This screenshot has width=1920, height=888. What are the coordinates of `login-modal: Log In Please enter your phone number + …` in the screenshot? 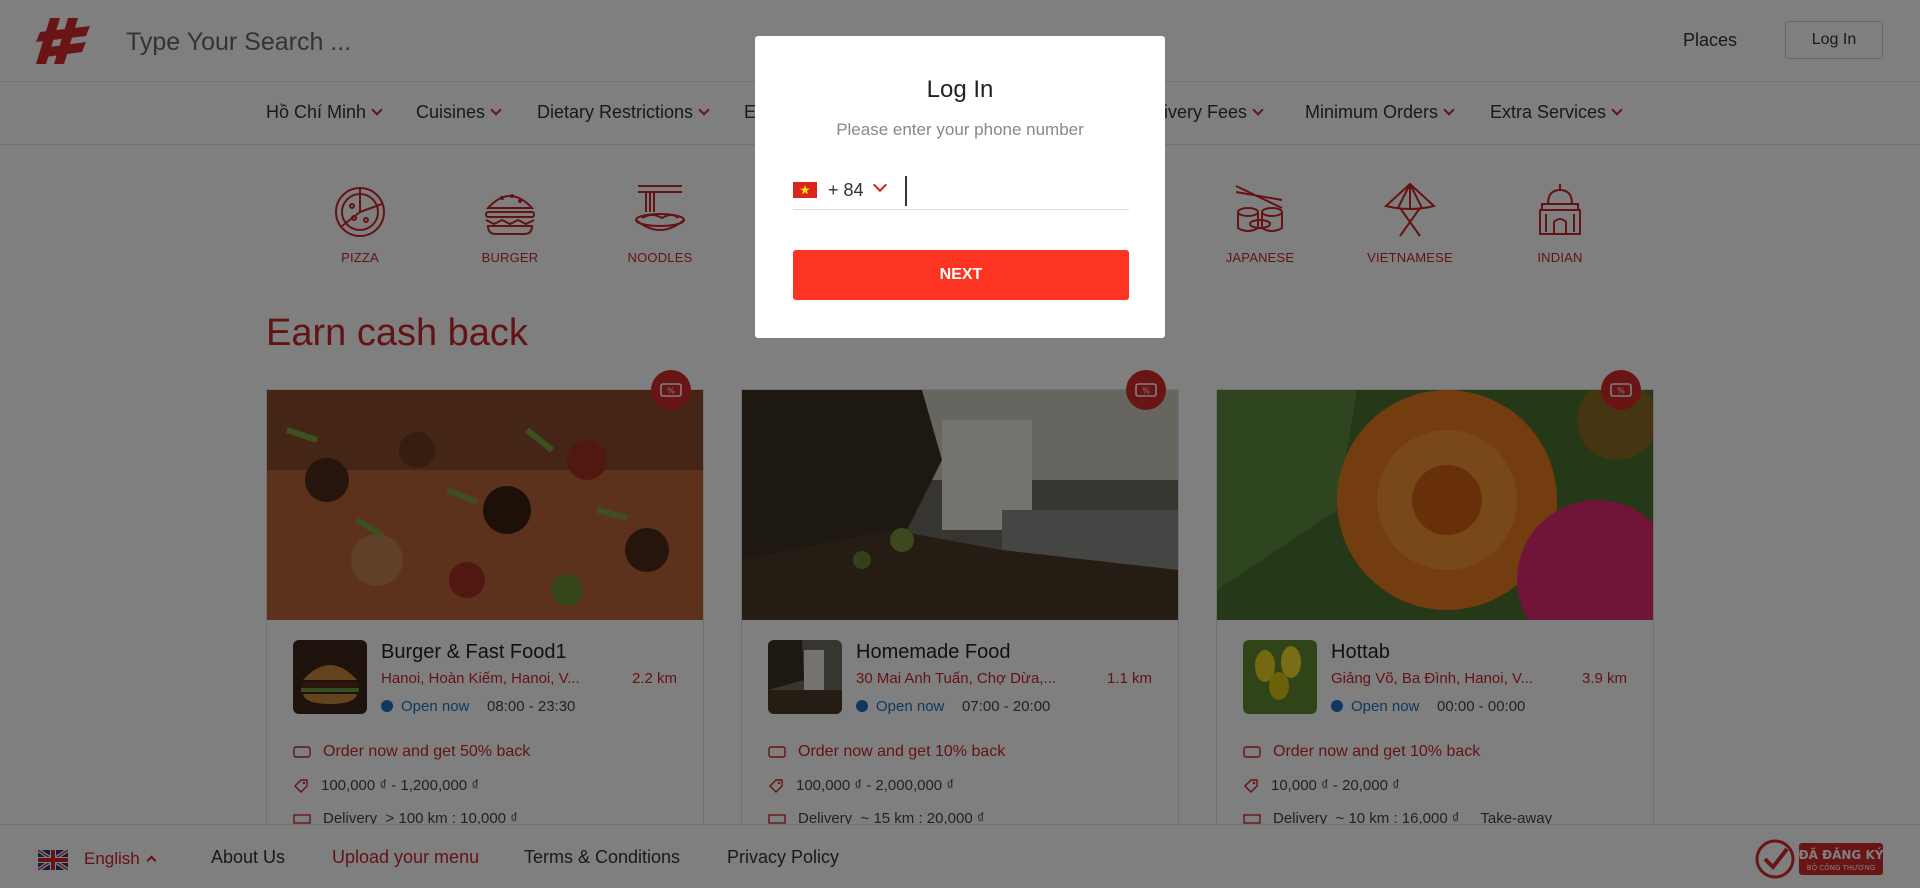 It's located at (960, 187).